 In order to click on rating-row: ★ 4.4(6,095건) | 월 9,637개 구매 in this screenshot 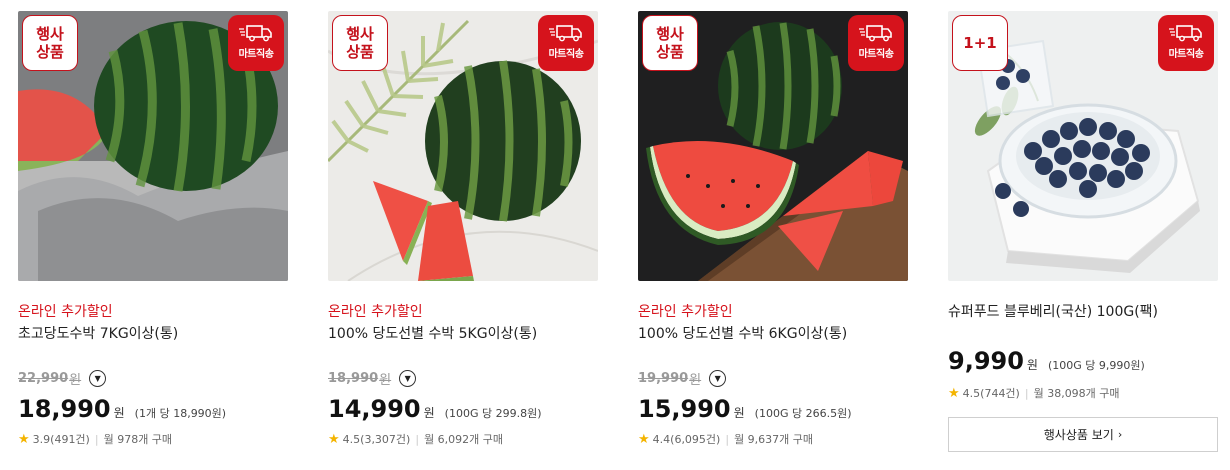, I will do `click(725, 439)`.